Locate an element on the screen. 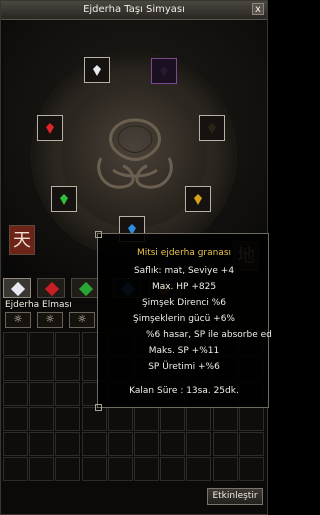 The height and width of the screenshot is (515, 320). diamond-gem-icon is located at coordinates (97, 70).